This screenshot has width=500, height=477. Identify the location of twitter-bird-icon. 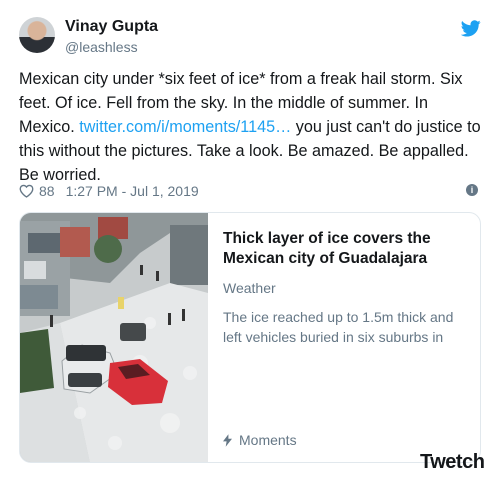
(471, 28).